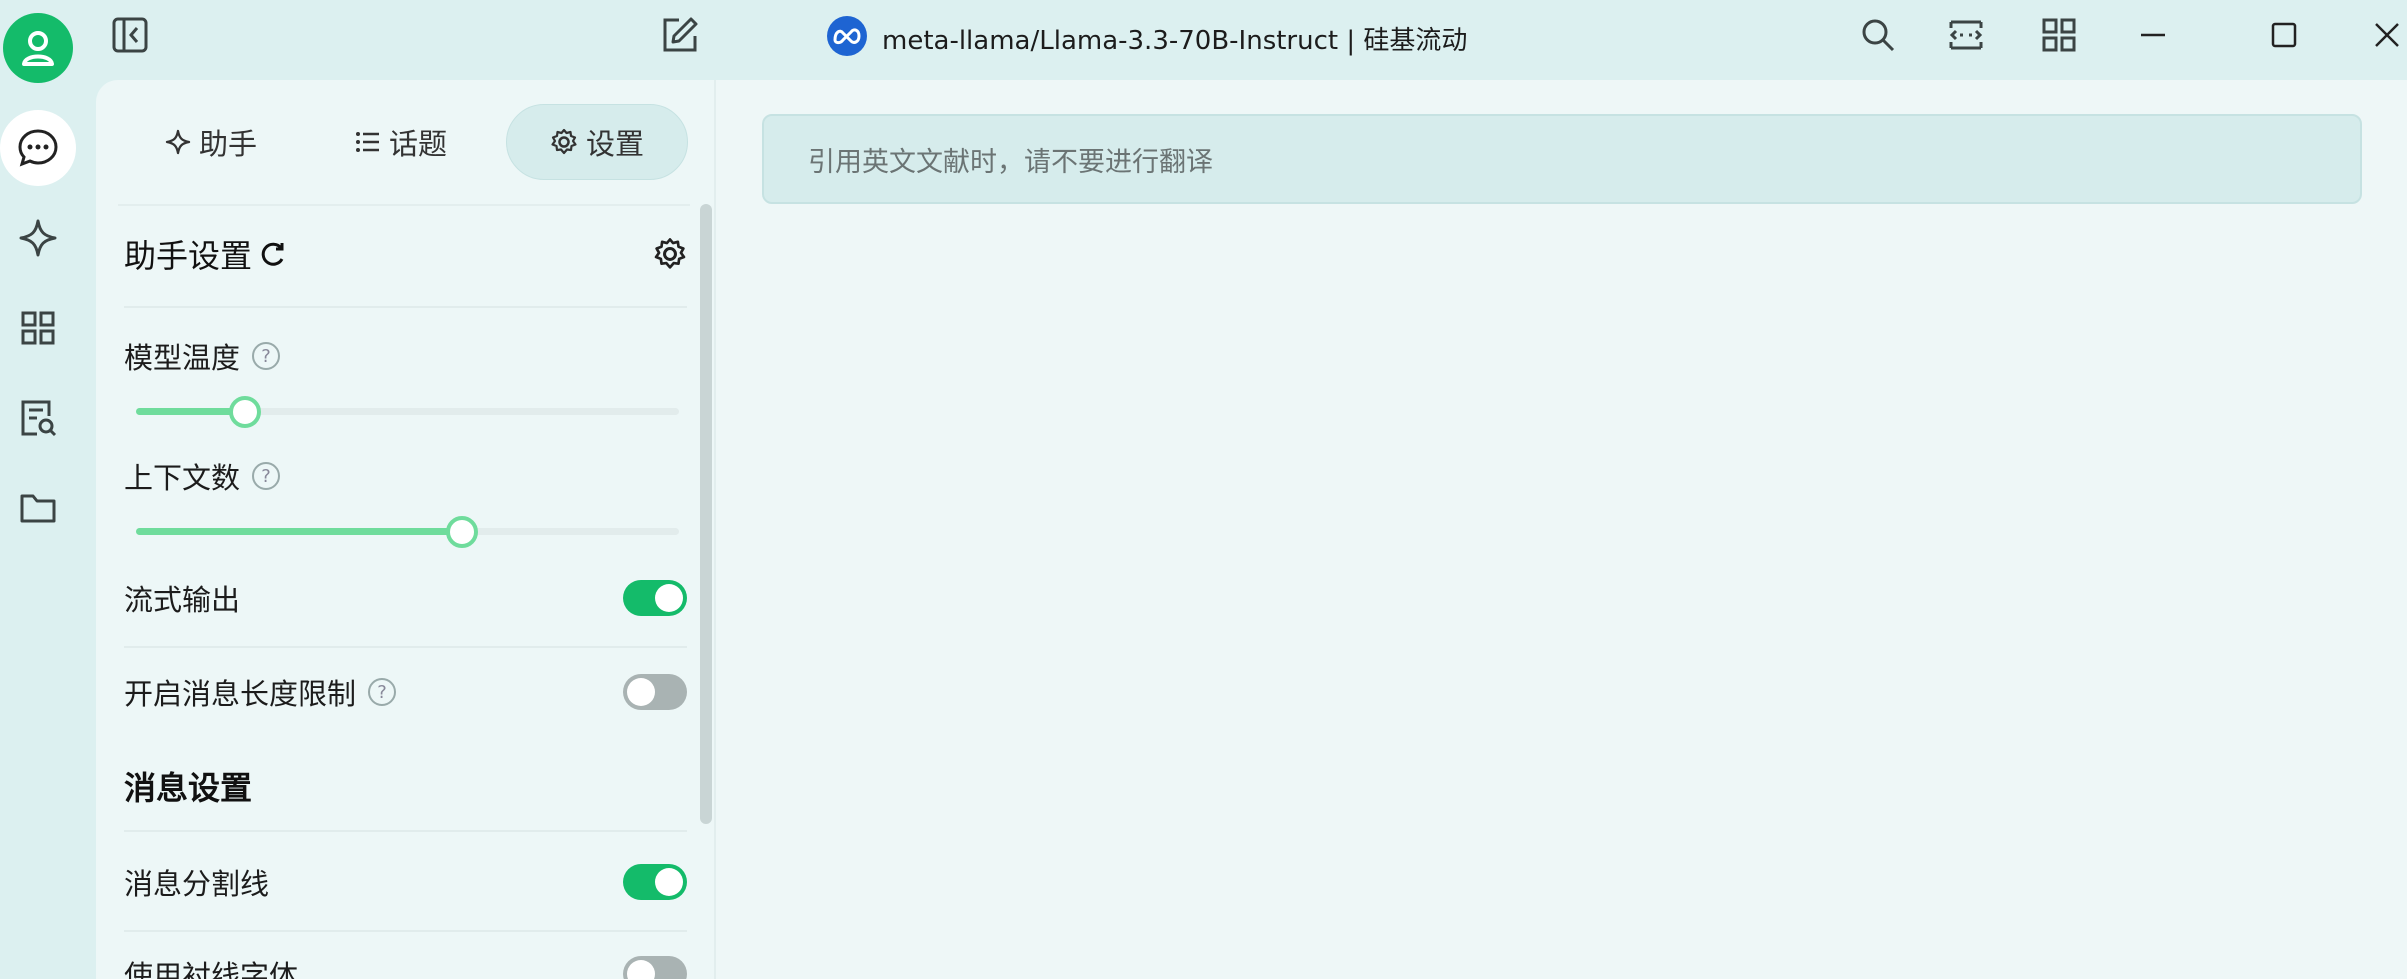 This screenshot has width=2407, height=979. What do you see at coordinates (367, 142) in the screenshot?
I see `list-icon` at bounding box center [367, 142].